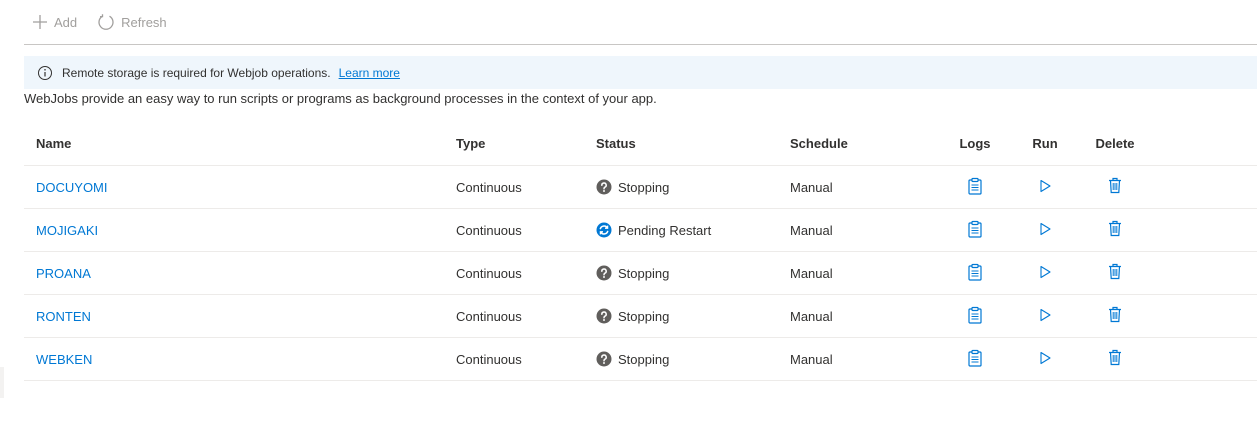 This screenshot has height=429, width=1257. What do you see at coordinates (693, 144) in the screenshot?
I see `column-header-status: Status` at bounding box center [693, 144].